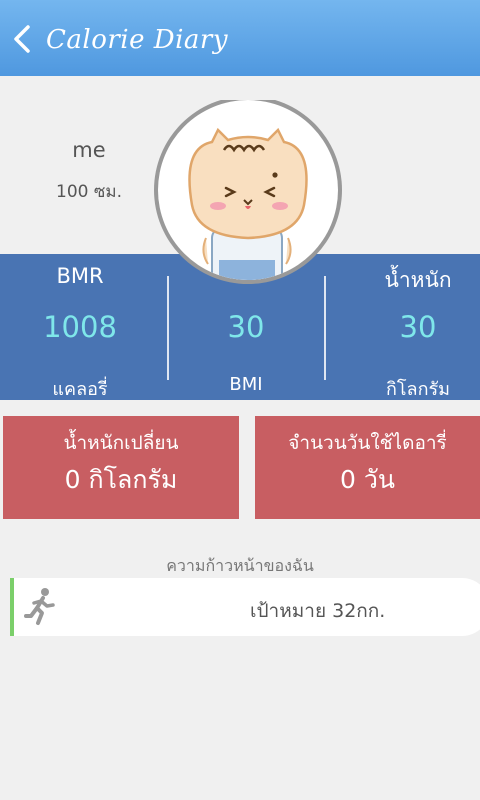  I want to click on weight-change-title: น้ำหนักเปลี่ยน, so click(121, 443).